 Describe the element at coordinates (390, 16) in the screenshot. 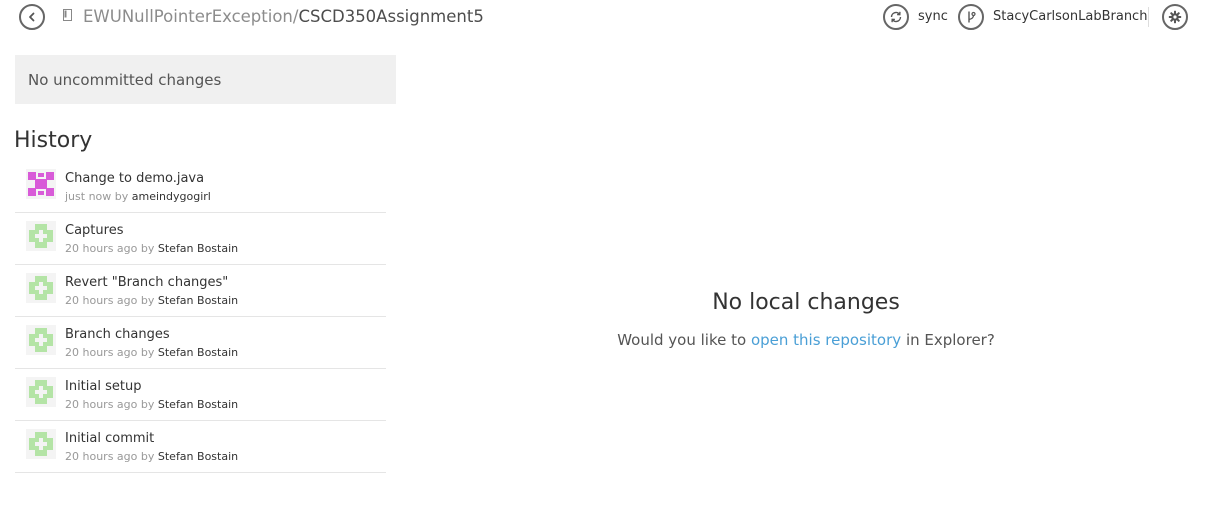

I see `repo-name-link: CSCD350Assignment5` at that location.